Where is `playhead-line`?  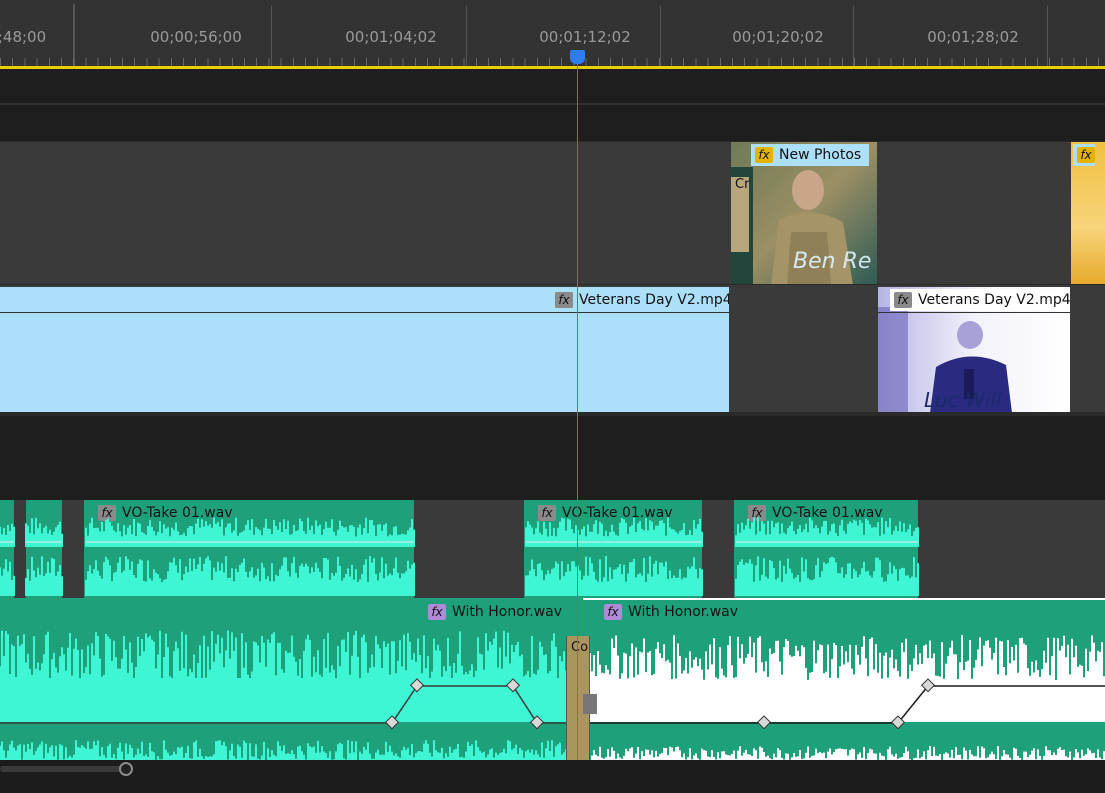 playhead-line is located at coordinates (577, 412).